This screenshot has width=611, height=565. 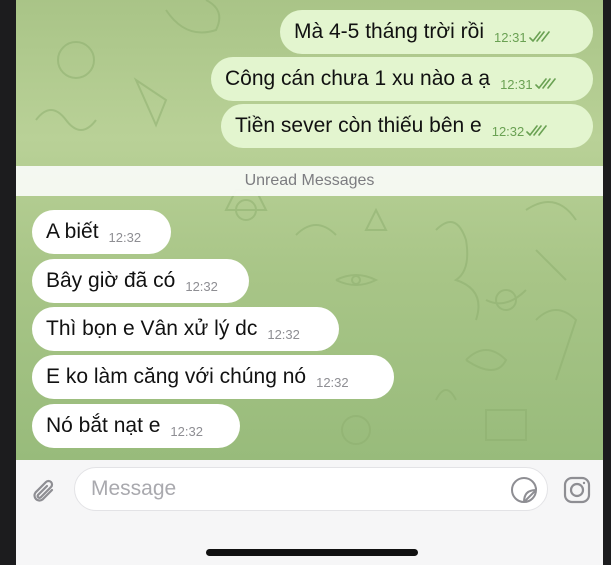 I want to click on unread-divider-label: Unread Messages, so click(x=309, y=180).